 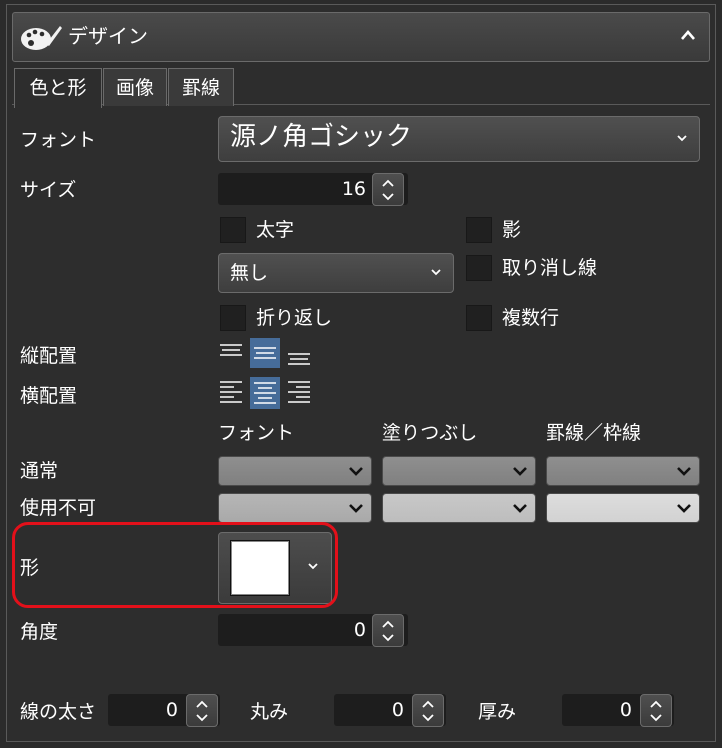 What do you see at coordinates (249, 273) in the screenshot?
I see `underline-value: 無し` at bounding box center [249, 273].